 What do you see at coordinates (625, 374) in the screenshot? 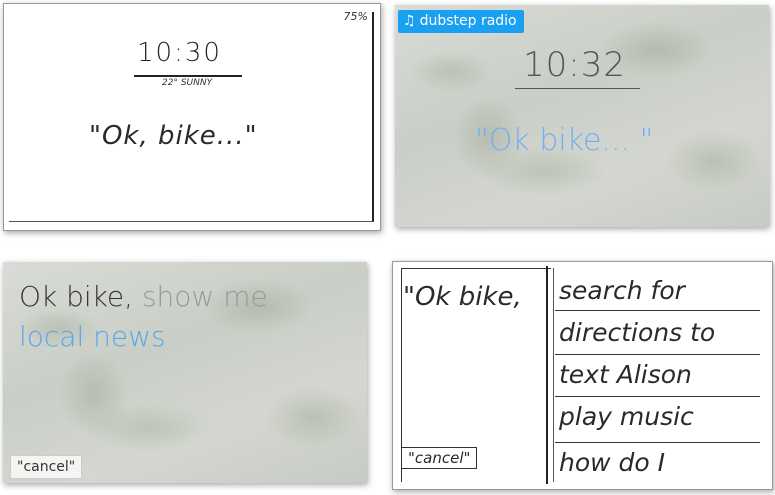
I see `suggestion-item: text Alison` at bounding box center [625, 374].